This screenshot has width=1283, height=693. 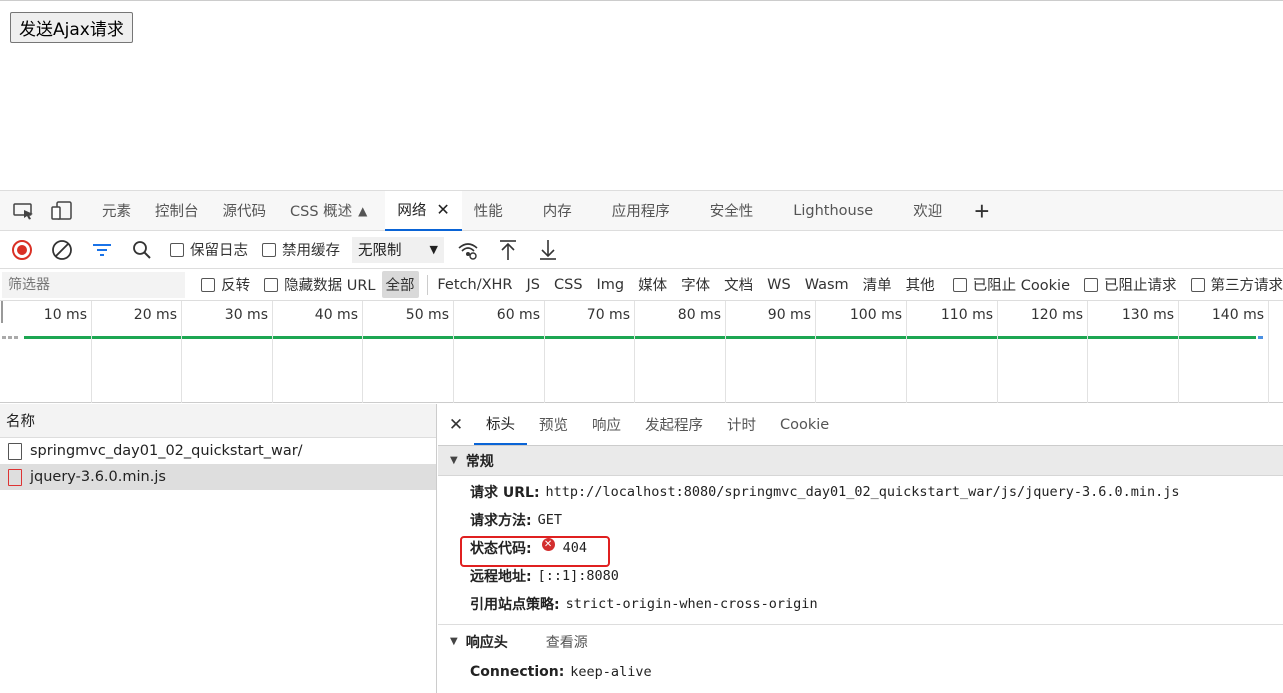 I want to click on export-har-icon, so click(x=548, y=250).